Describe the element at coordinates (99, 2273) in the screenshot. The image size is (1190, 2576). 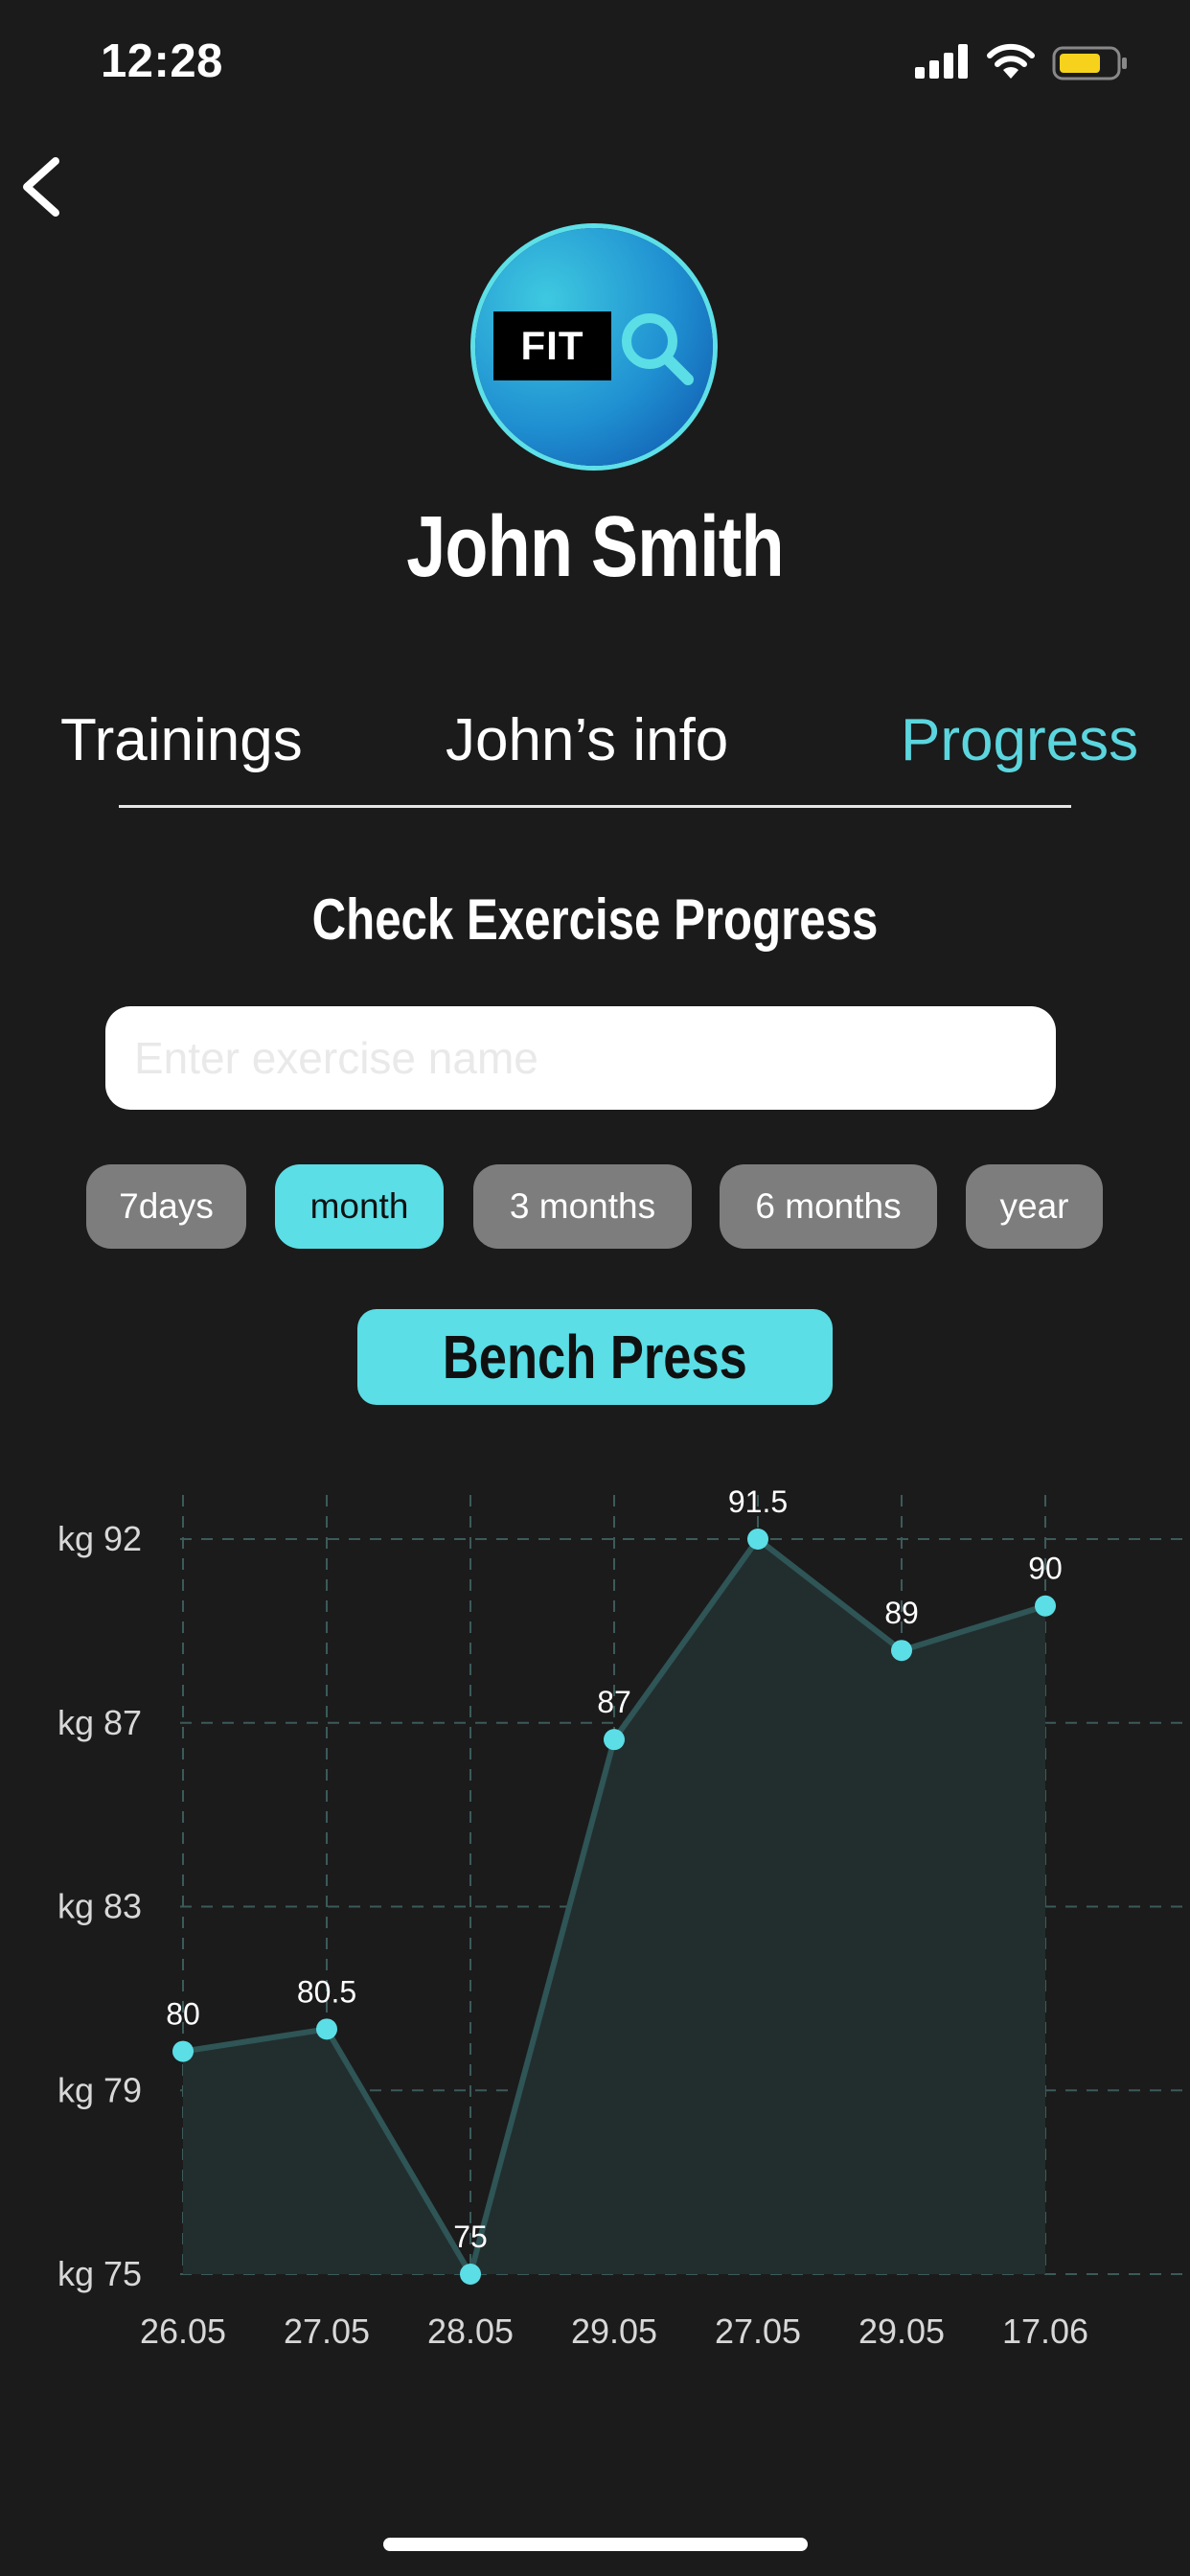
I see `y-tick-label: kg 75` at that location.